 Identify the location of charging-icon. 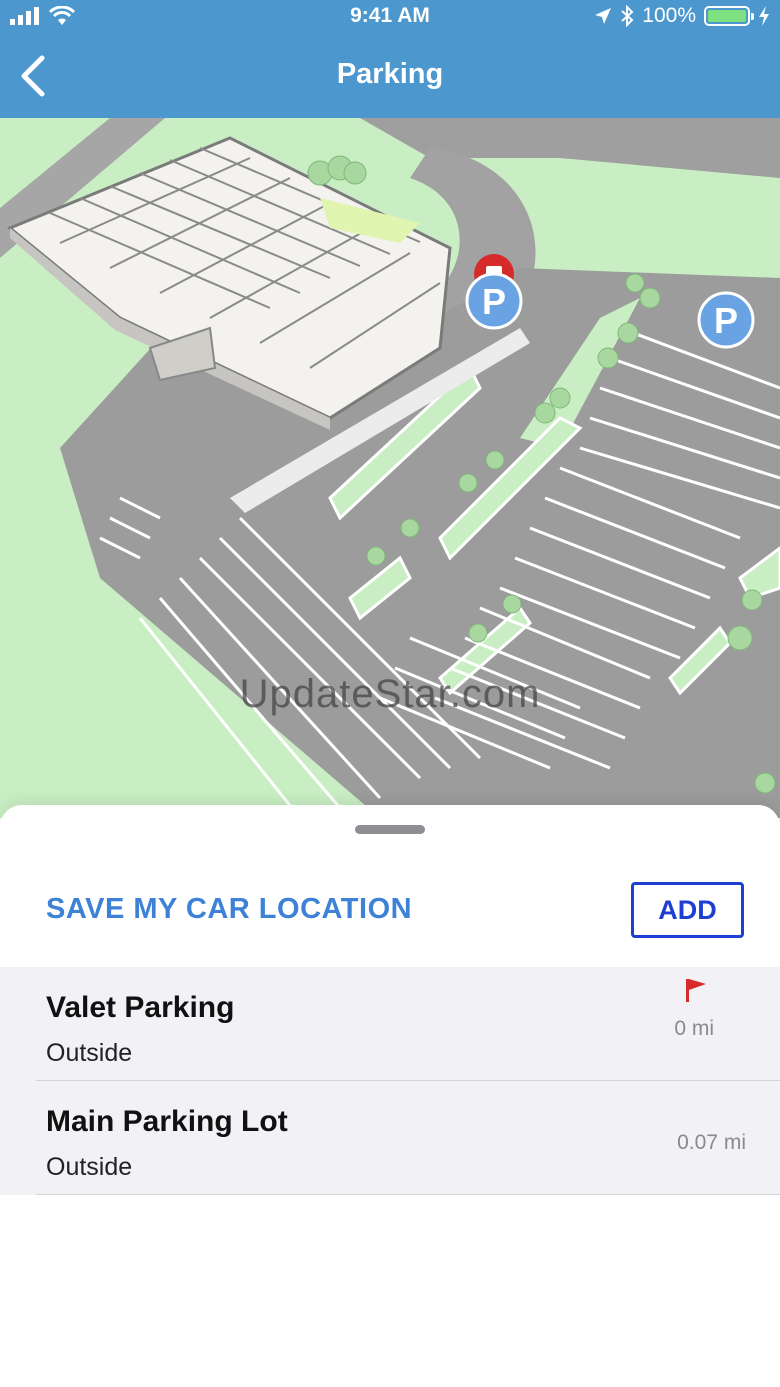
(764, 16).